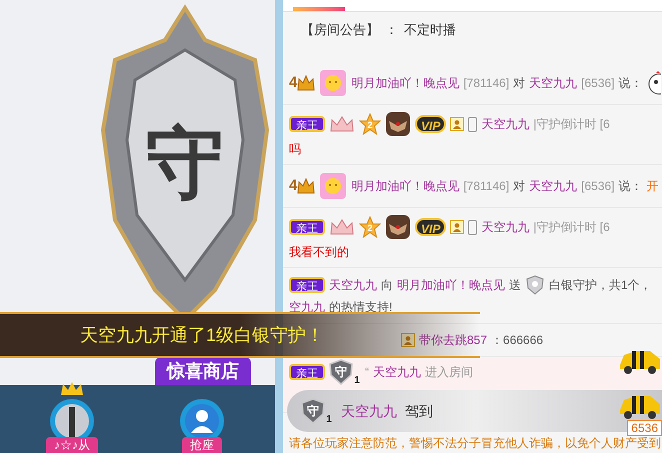 The height and width of the screenshot is (453, 662). Describe the element at coordinates (475, 443) in the screenshot. I see `warning-text: 请各位玩家注意防范，警惕不法分子冒充他人诈骗，以免个人财产受到` at that location.